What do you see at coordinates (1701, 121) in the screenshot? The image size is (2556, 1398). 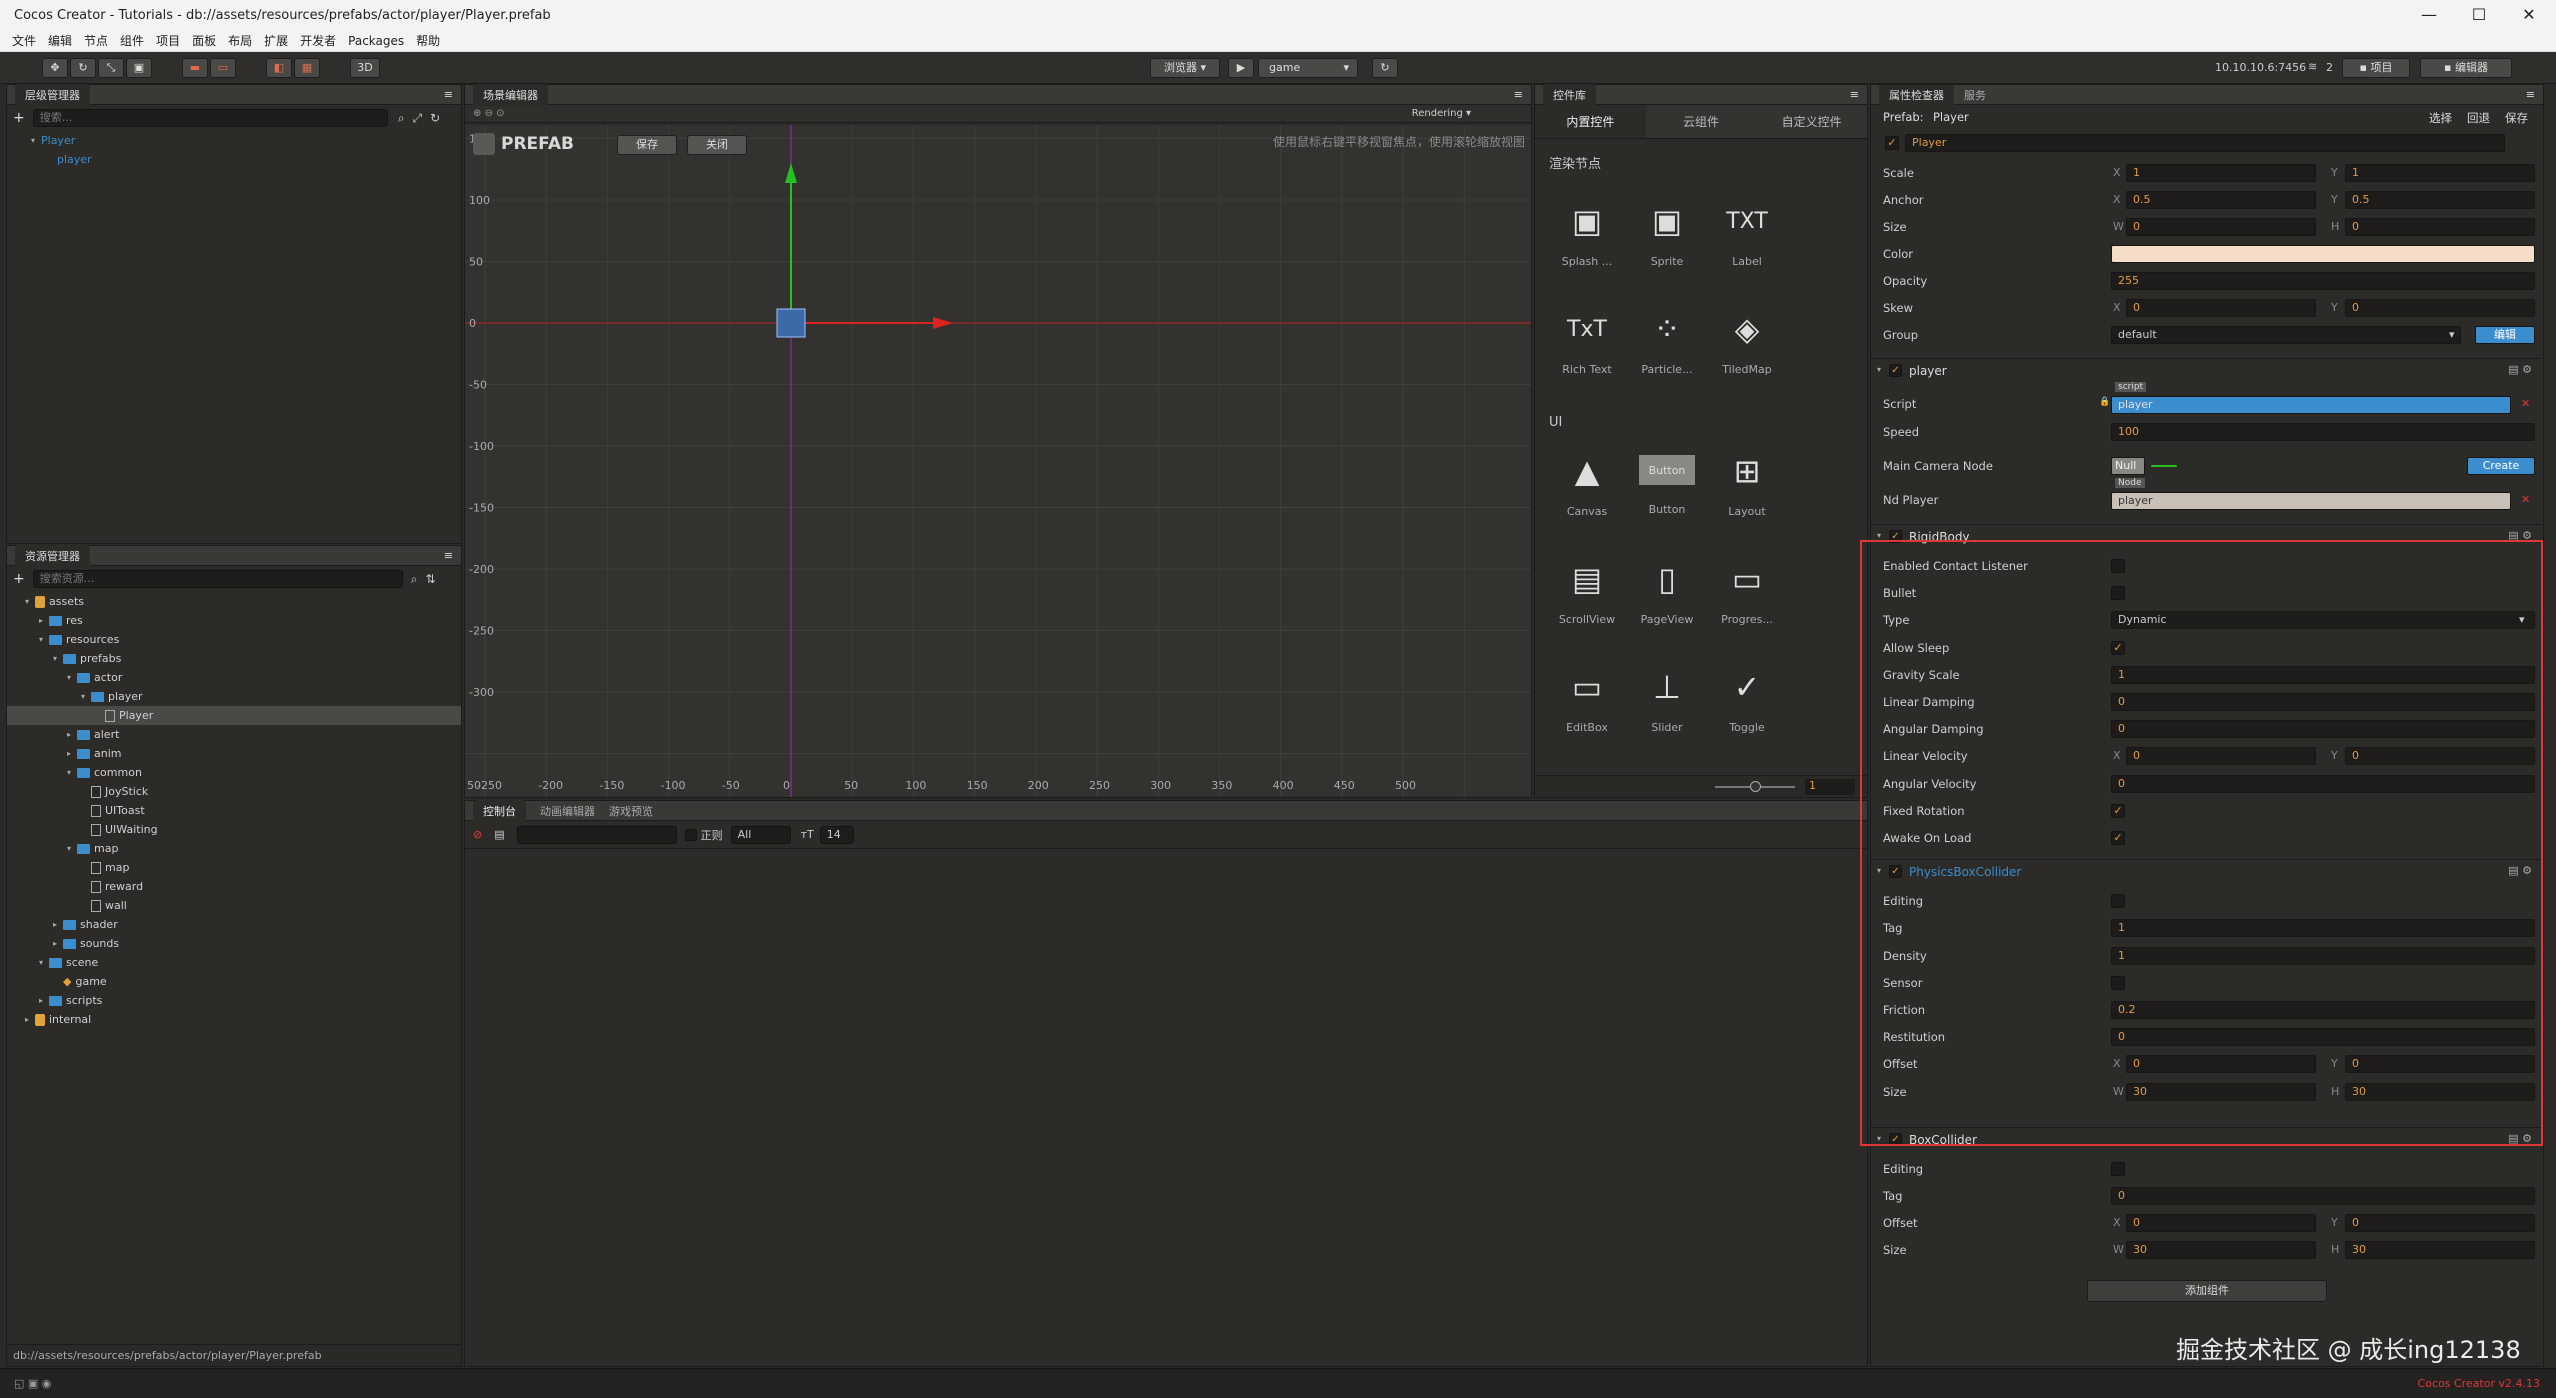 I see `widget-tab: 云组件` at bounding box center [1701, 121].